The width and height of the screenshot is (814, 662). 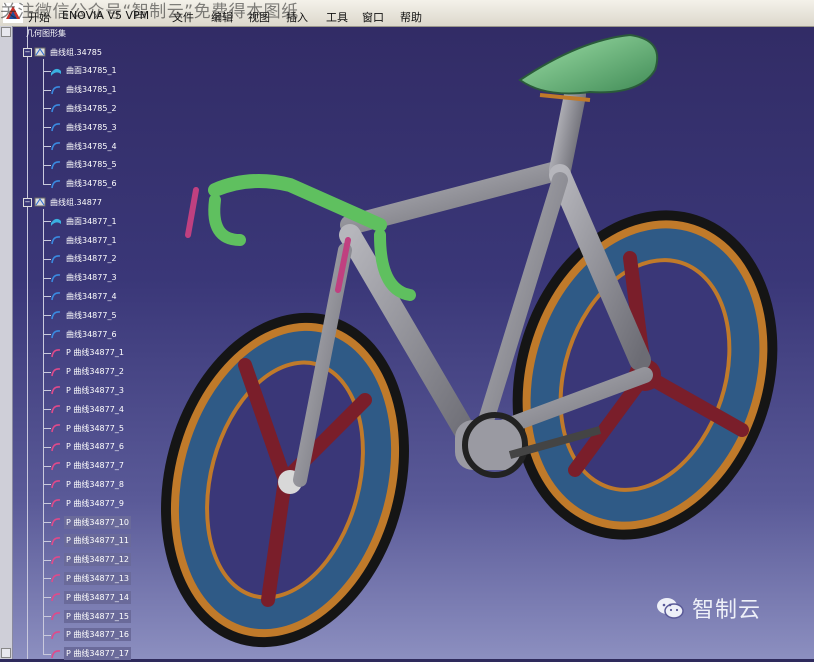 What do you see at coordinates (91, 184) in the screenshot?
I see `tree-item-label: 曲线34785_6` at bounding box center [91, 184].